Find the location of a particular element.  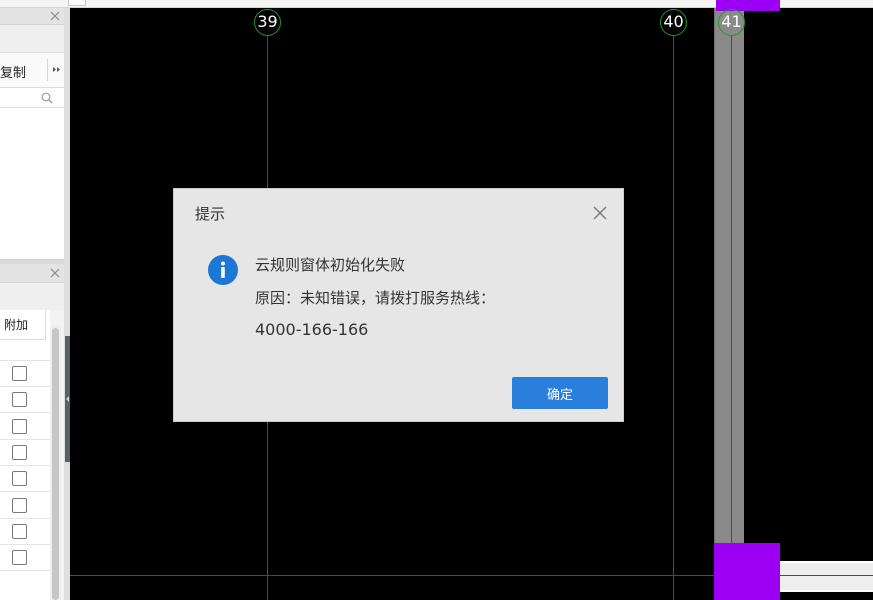

grid-line-horizontal is located at coordinates (471, 575).